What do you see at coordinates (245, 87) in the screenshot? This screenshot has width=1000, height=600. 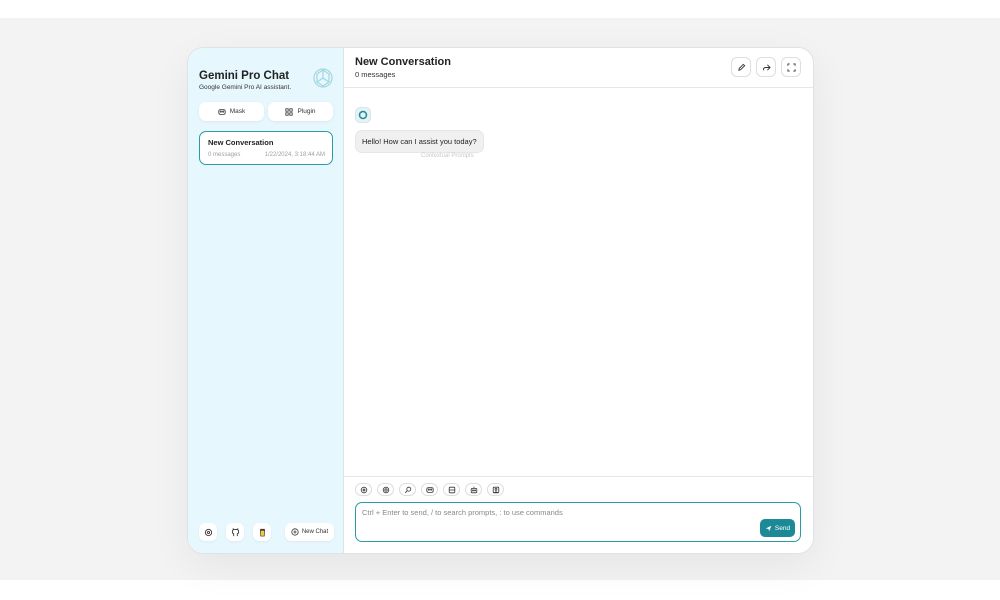 I see `app-subtitle: Google Gemini Pro AI assistant.` at bounding box center [245, 87].